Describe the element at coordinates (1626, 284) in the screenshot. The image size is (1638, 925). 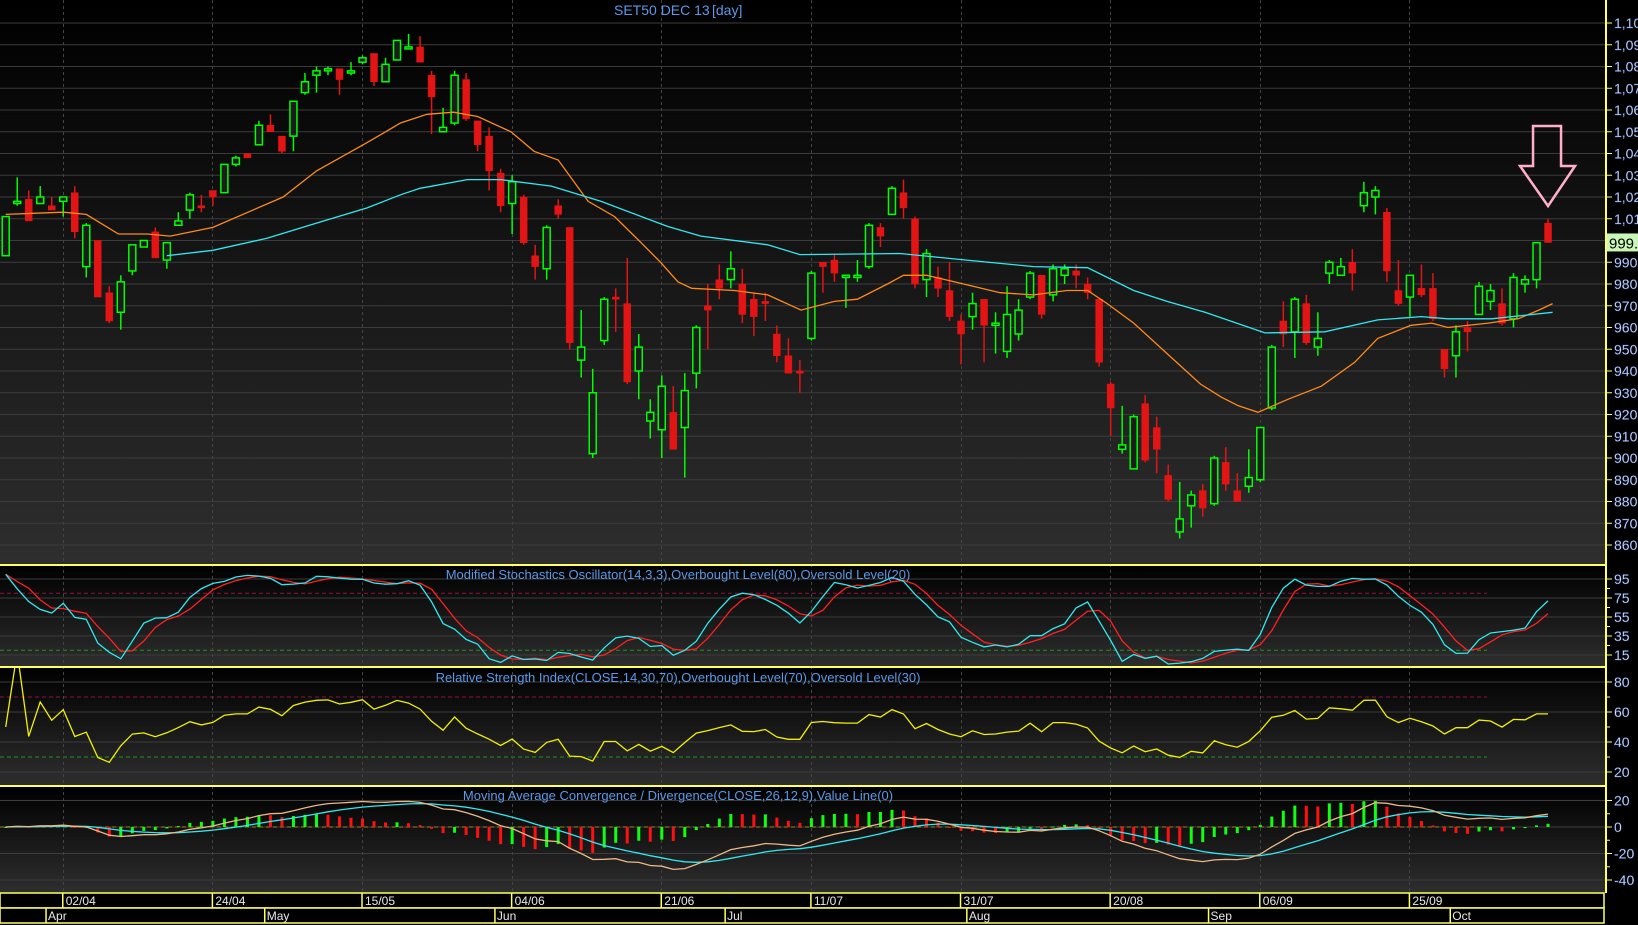
I see `y-tick-label: 980` at that location.